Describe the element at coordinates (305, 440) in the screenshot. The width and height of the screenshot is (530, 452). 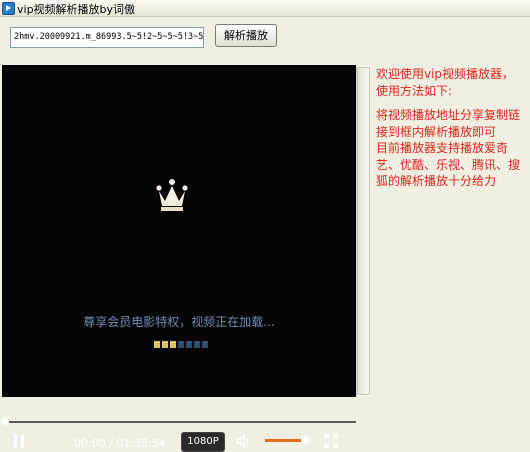
I see `volume-handle` at that location.